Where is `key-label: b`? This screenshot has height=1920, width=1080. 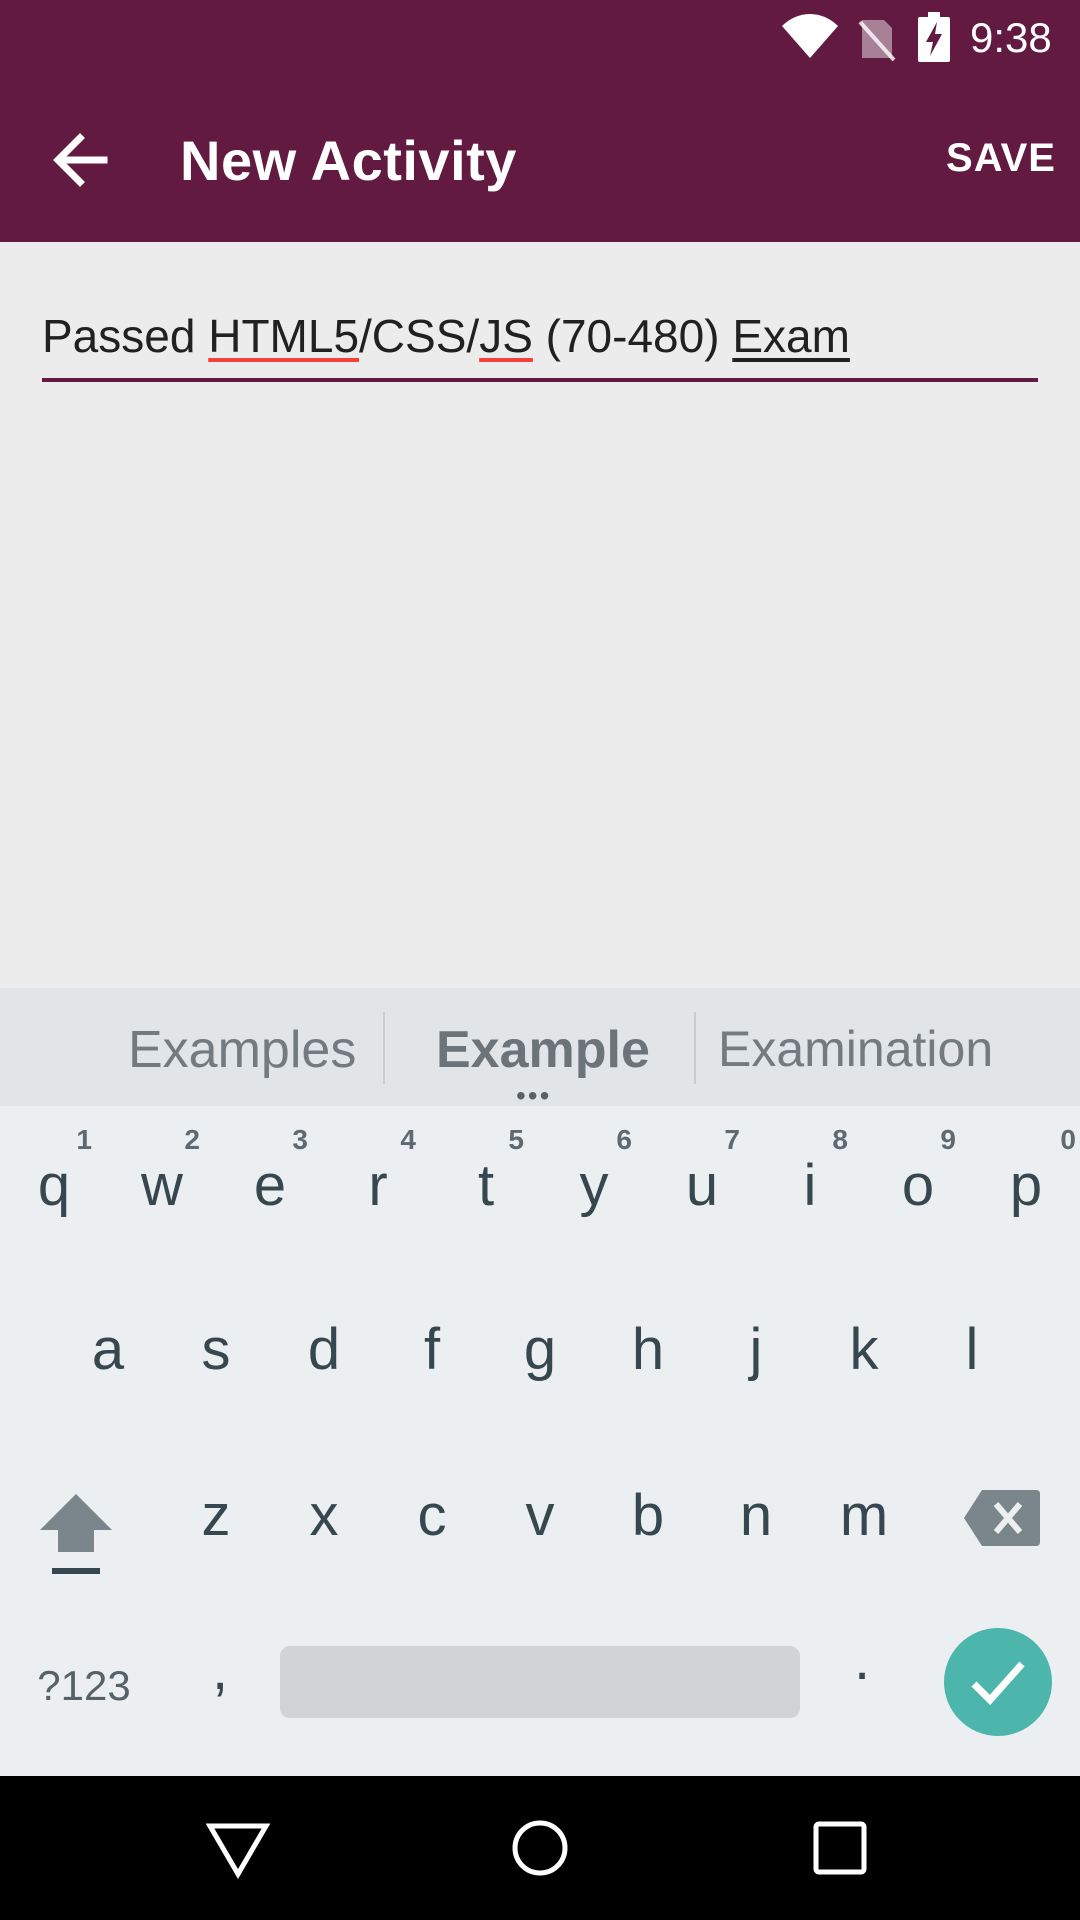
key-label: b is located at coordinates (648, 1515).